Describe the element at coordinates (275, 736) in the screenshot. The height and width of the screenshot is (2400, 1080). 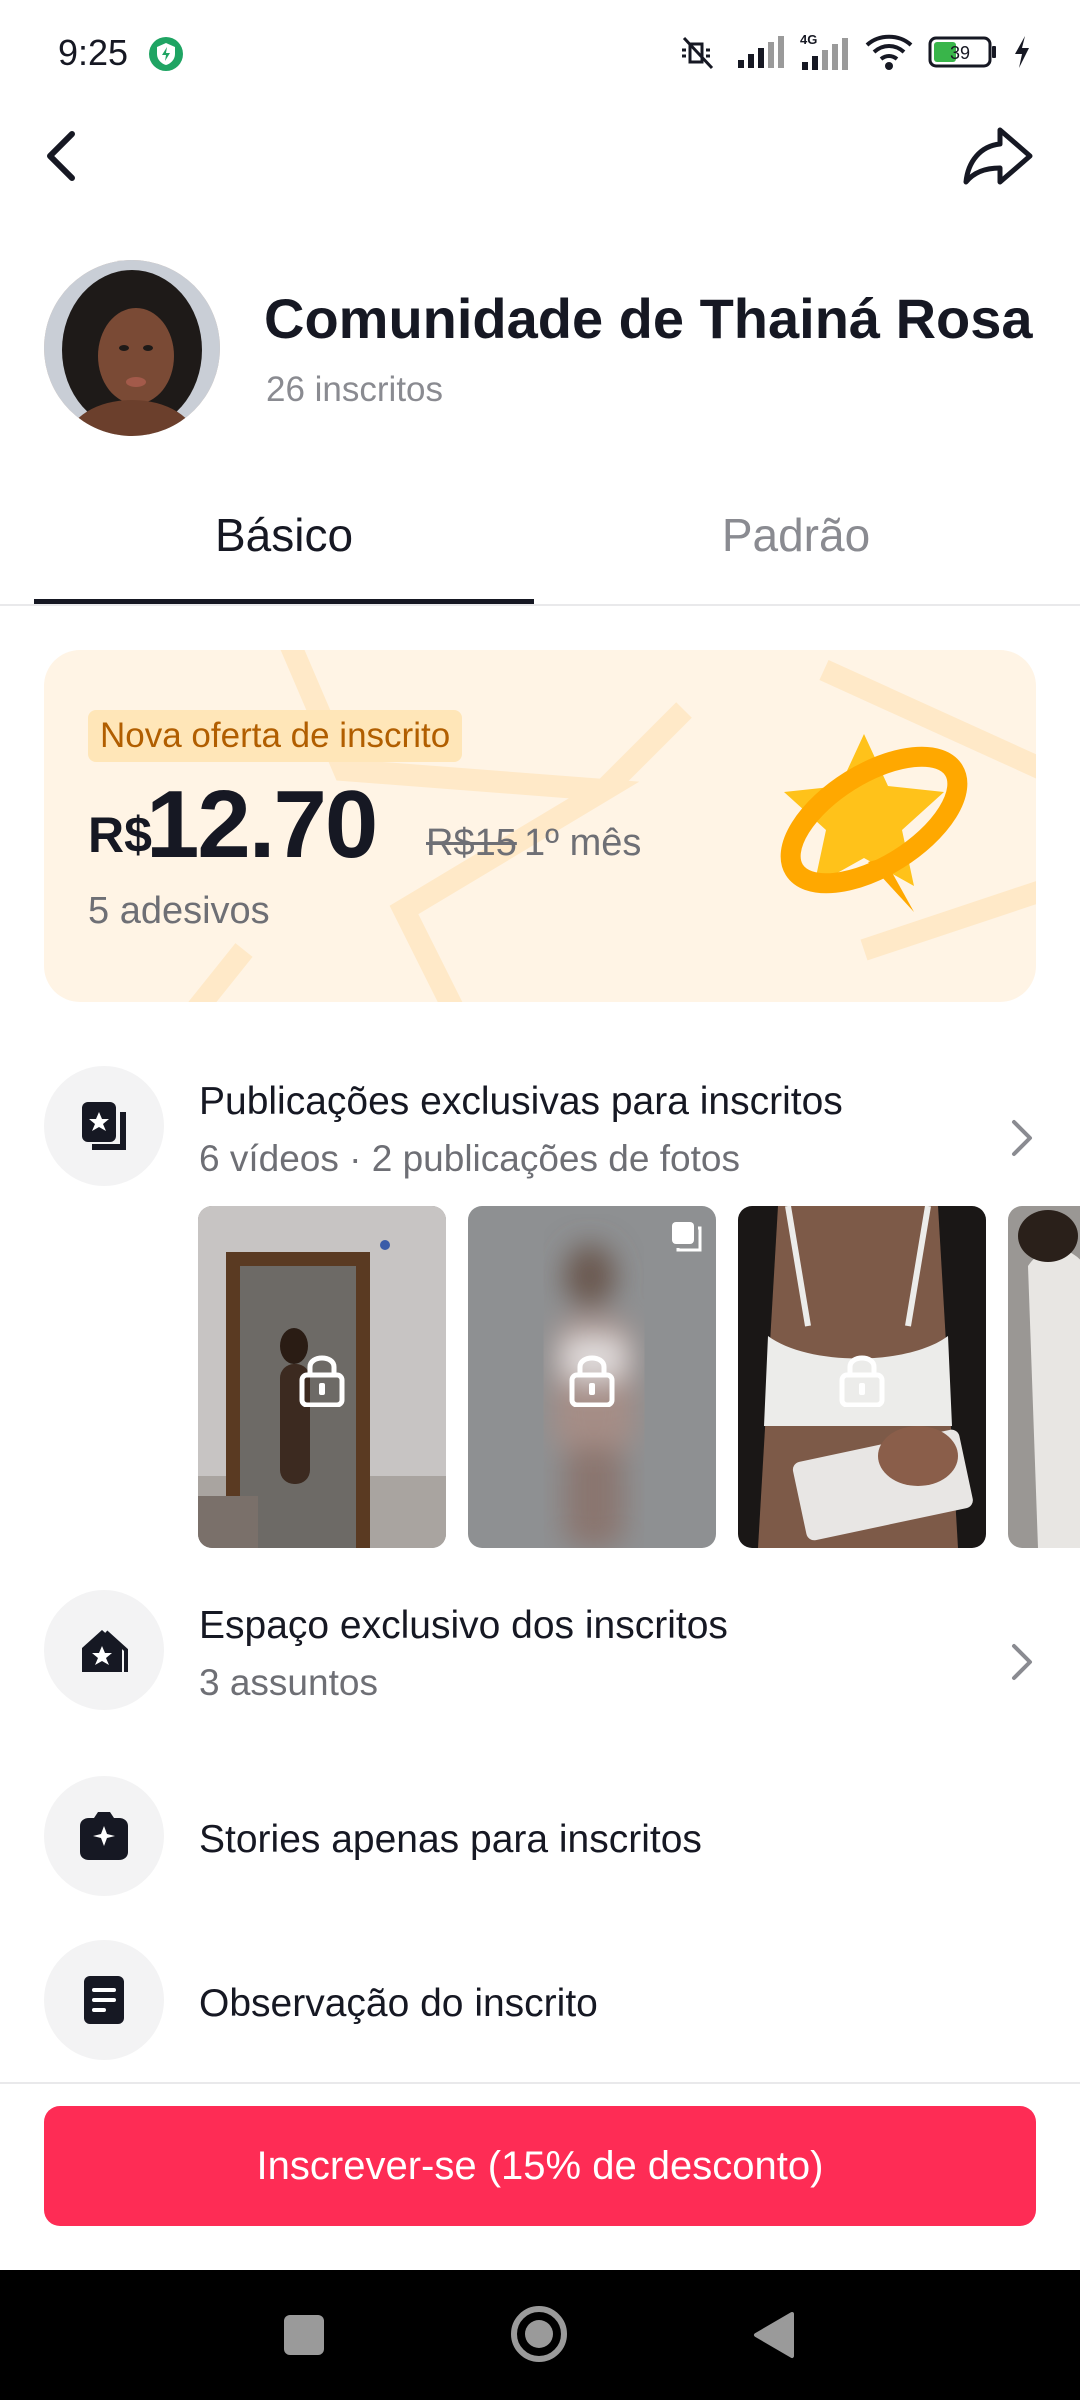
I see `offer-badge: Nova oferta de inscrito` at that location.